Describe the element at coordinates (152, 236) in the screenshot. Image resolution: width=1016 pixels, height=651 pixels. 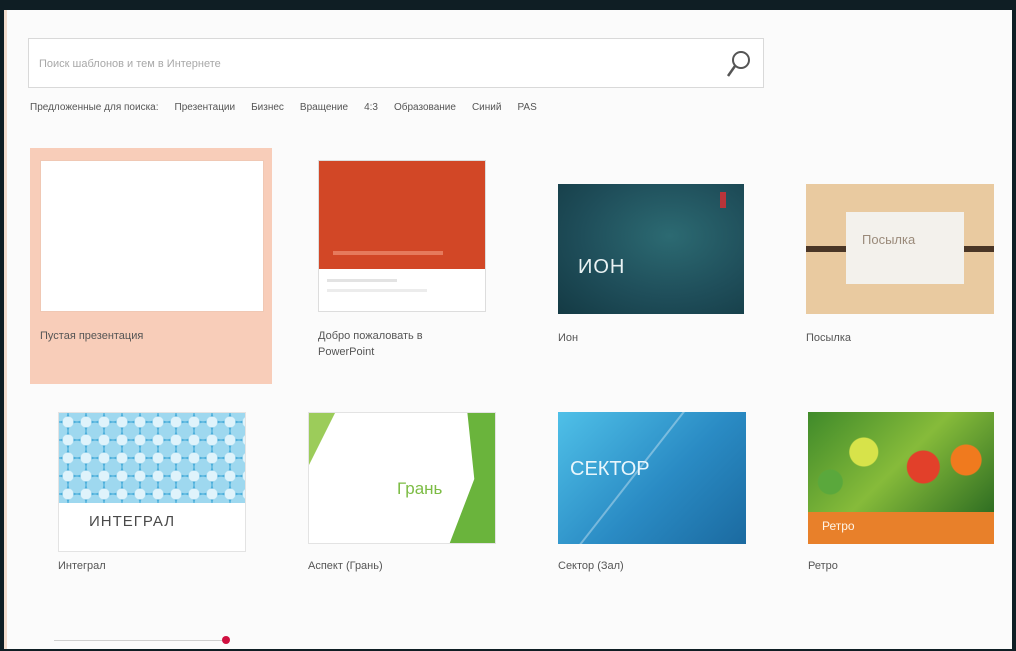
I see `template-thumbnail-blank` at that location.